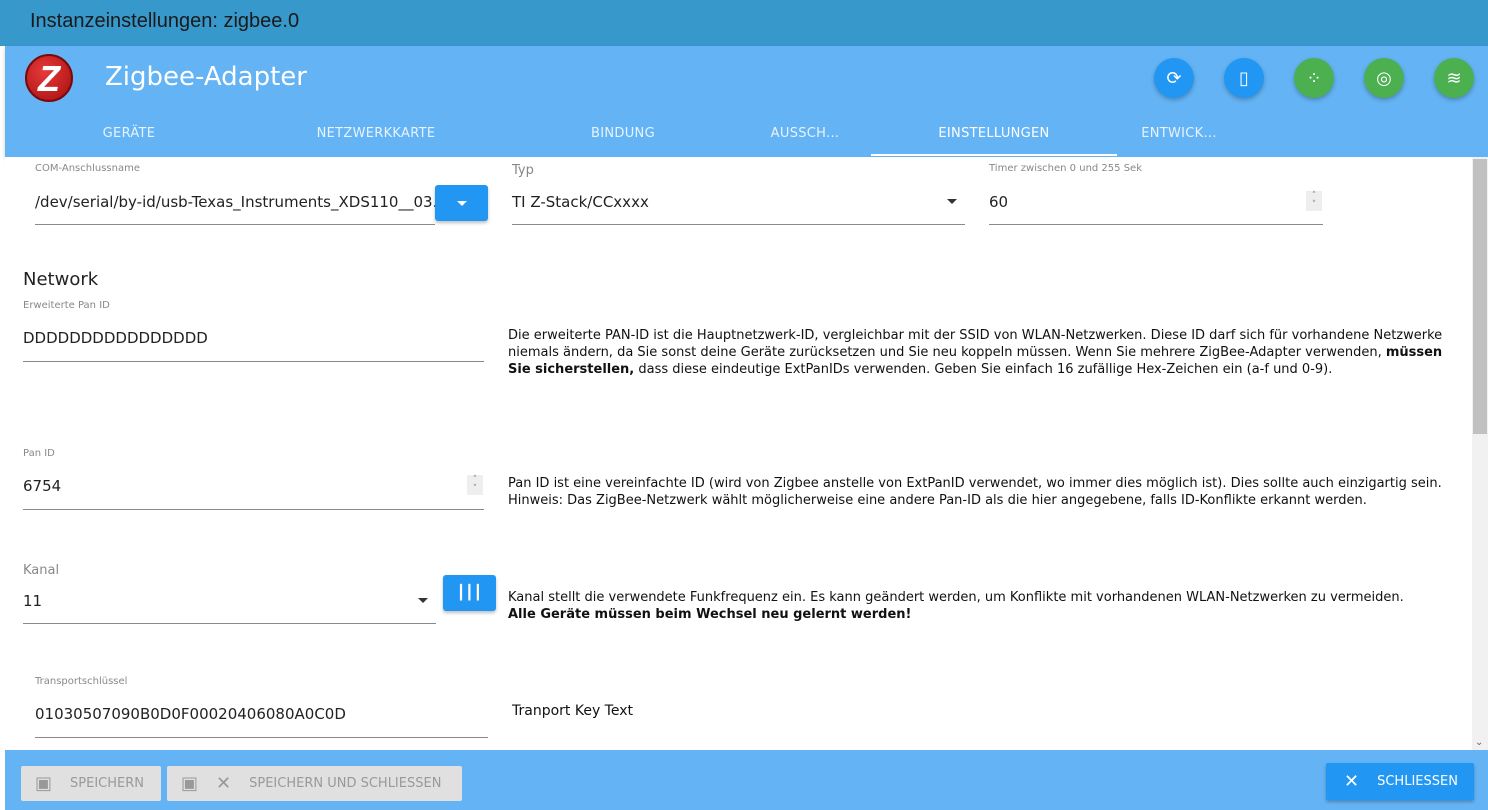 This screenshot has height=810, width=1488. Describe the element at coordinates (115, 338) in the screenshot. I see `extpan-input: DDDDDDDDDDDDDDDD` at that location.